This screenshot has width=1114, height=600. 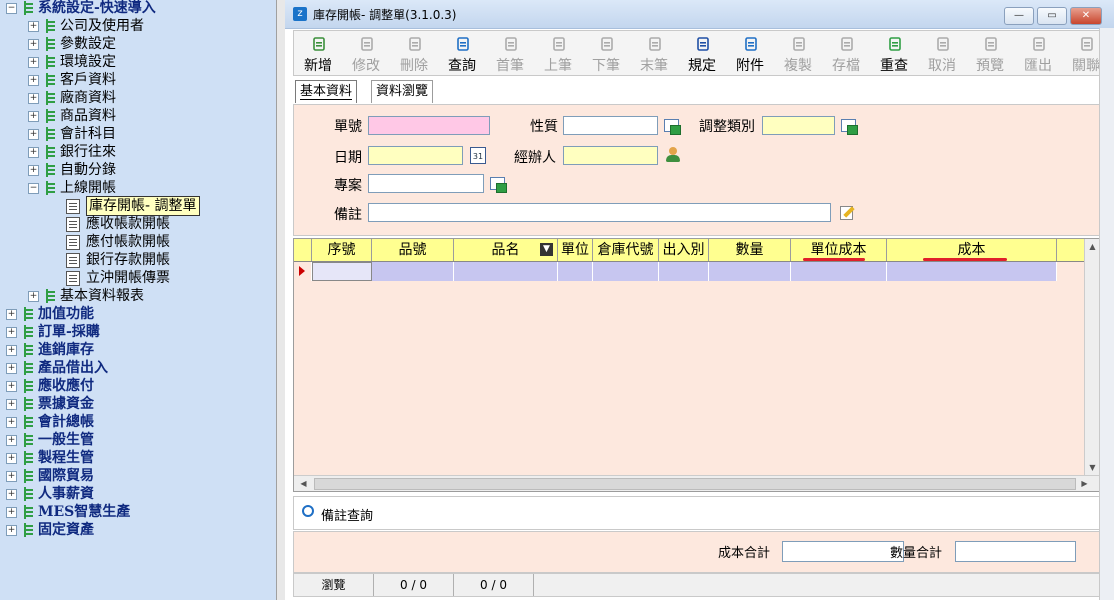 I want to click on calendar-icon: 31, so click(x=478, y=155).